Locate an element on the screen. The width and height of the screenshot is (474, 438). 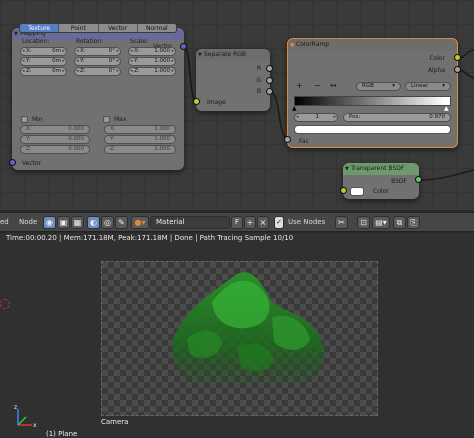
min-y-field: Y: 0.000 is located at coordinates (55, 139).